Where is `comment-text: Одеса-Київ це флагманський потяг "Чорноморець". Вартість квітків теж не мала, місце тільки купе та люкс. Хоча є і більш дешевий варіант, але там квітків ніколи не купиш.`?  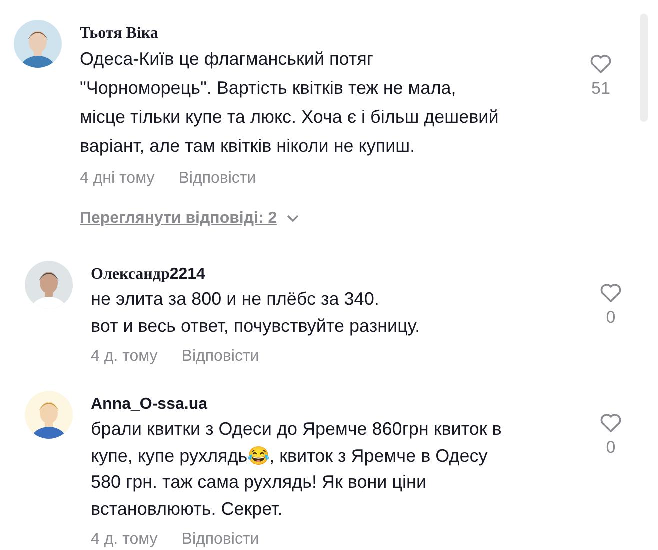 comment-text: Одеса-Київ це флагманський потяг "Чорноморець". Вартість квітків теж не мала, місце тільки купе та люкс. Хоча є і більш дешевий варіант, але там квітків ніколи не купиш. is located at coordinates (290, 103).